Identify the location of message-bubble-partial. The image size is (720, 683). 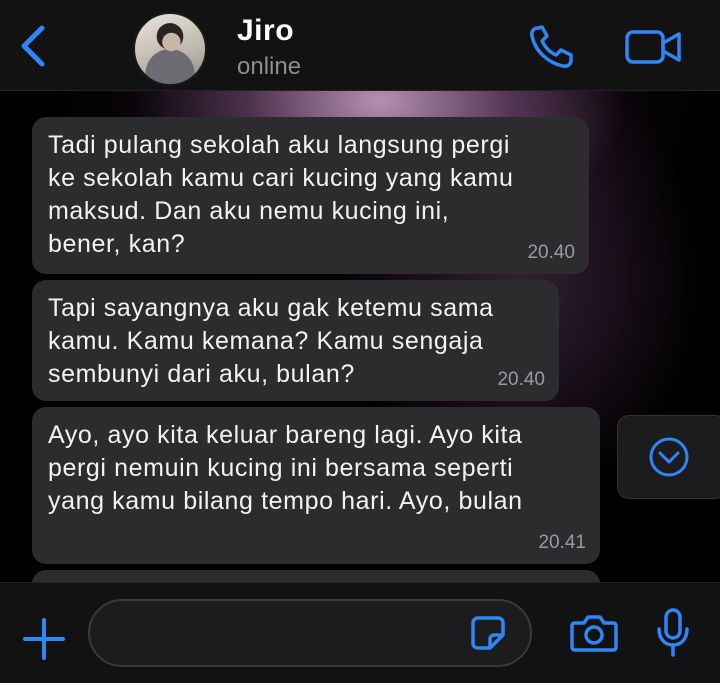
(316, 576).